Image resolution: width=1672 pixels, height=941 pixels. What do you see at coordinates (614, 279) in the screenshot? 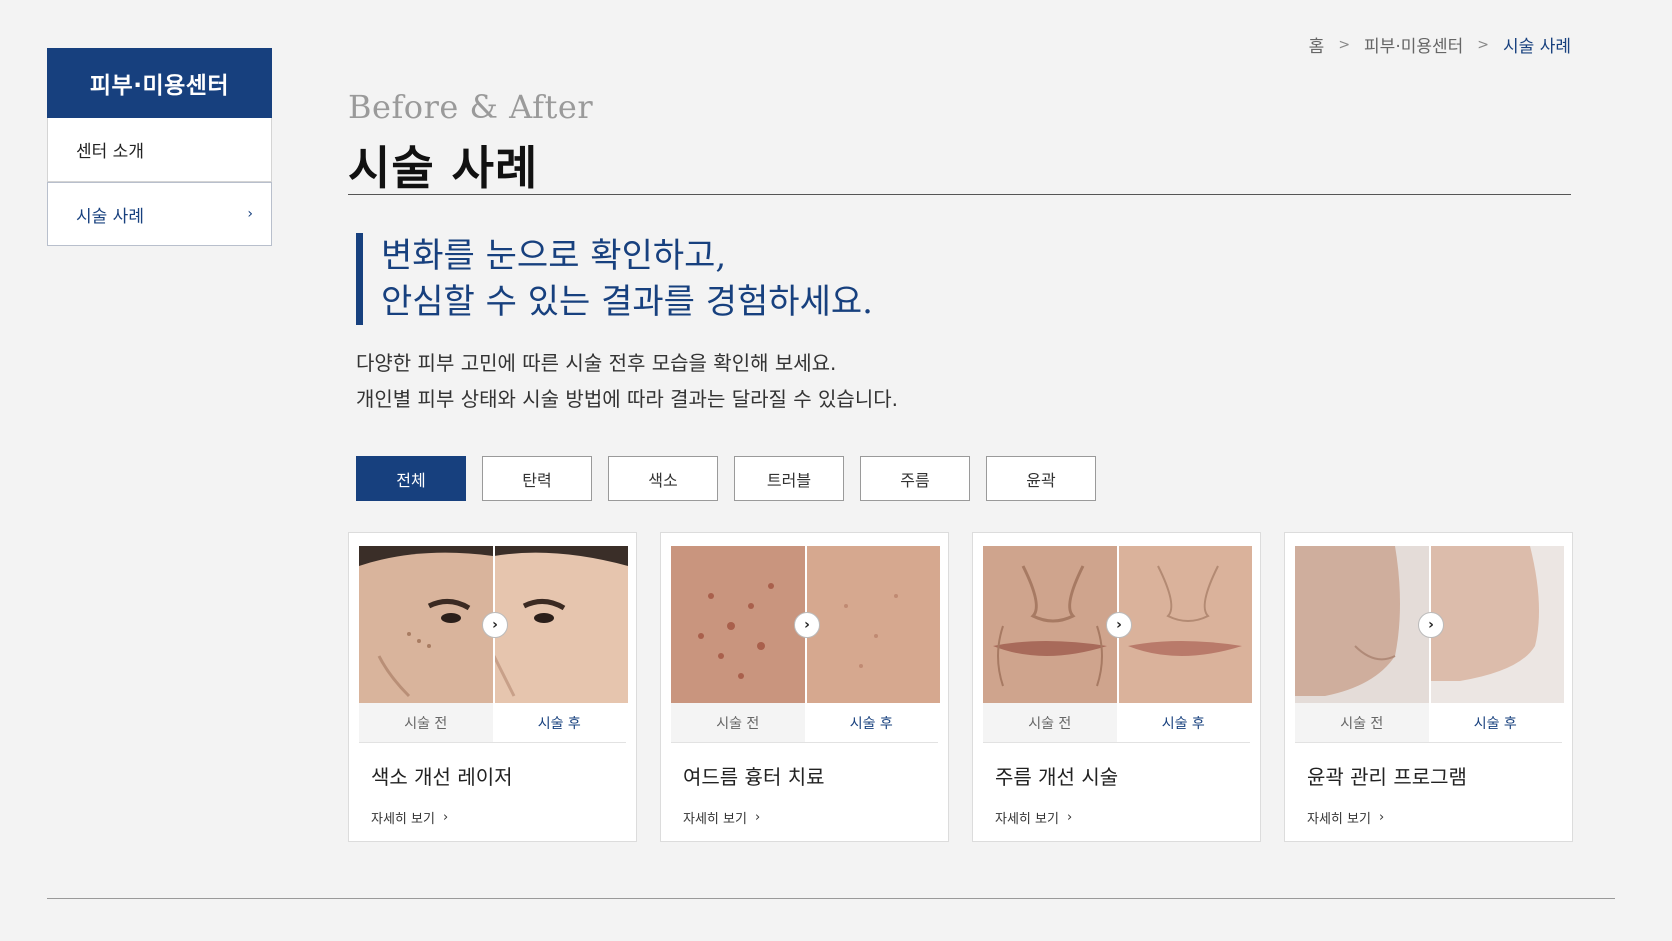
I see `headline: 변화를 눈으로 확인하고, 안심할 수 있는 결과를 경험하세요.` at bounding box center [614, 279].